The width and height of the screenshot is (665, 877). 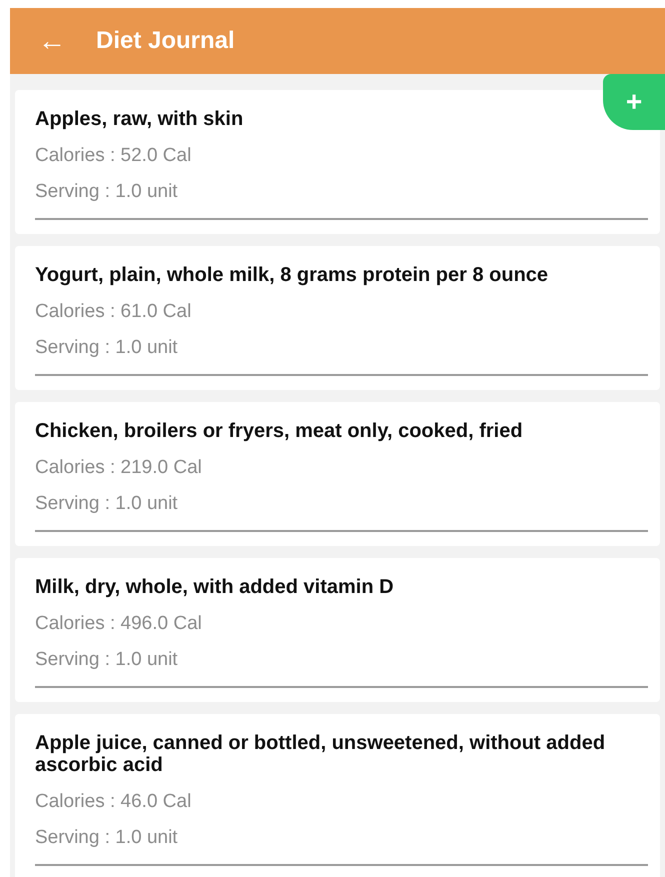 What do you see at coordinates (320, 754) in the screenshot?
I see `food-name: Apple juice, canned or bottled, unsweetened, without added ascorbic acid` at bounding box center [320, 754].